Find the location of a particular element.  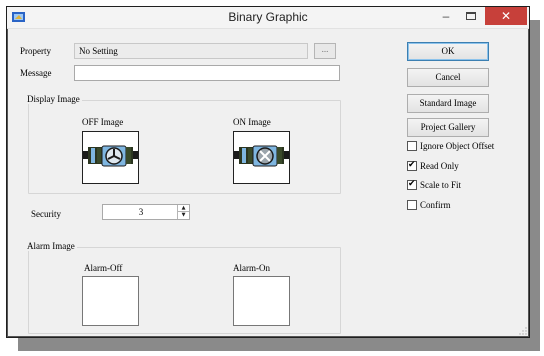

scale-to-fit-checkbox: Scale to Fit is located at coordinates (434, 185).